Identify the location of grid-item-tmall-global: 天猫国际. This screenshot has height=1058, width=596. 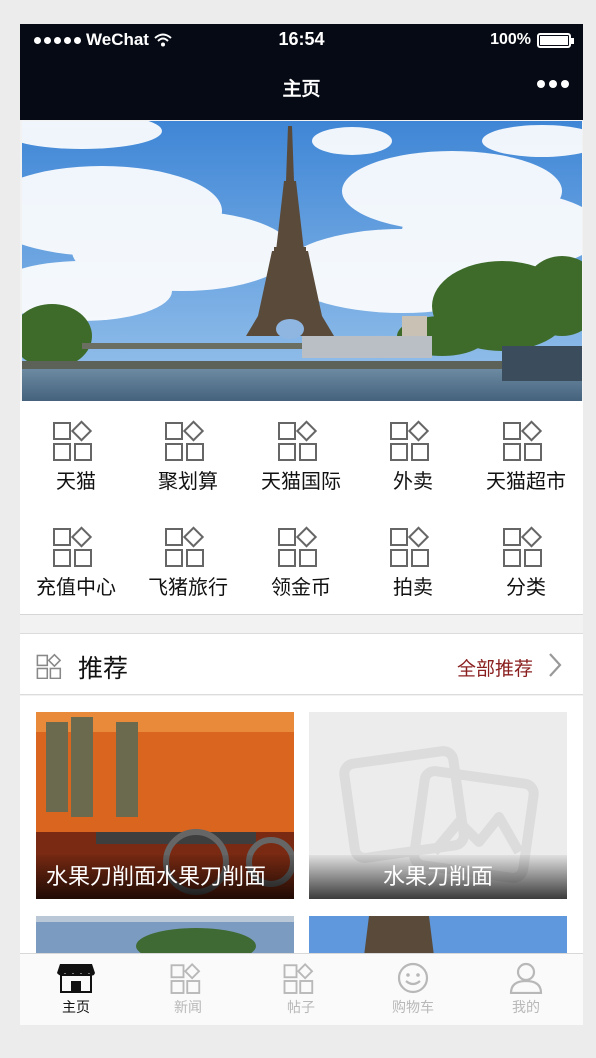
(301, 456).